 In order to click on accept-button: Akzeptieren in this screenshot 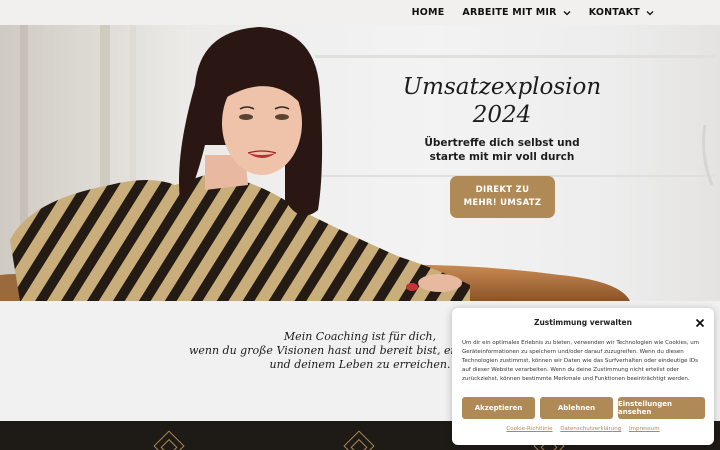, I will do `click(498, 408)`.